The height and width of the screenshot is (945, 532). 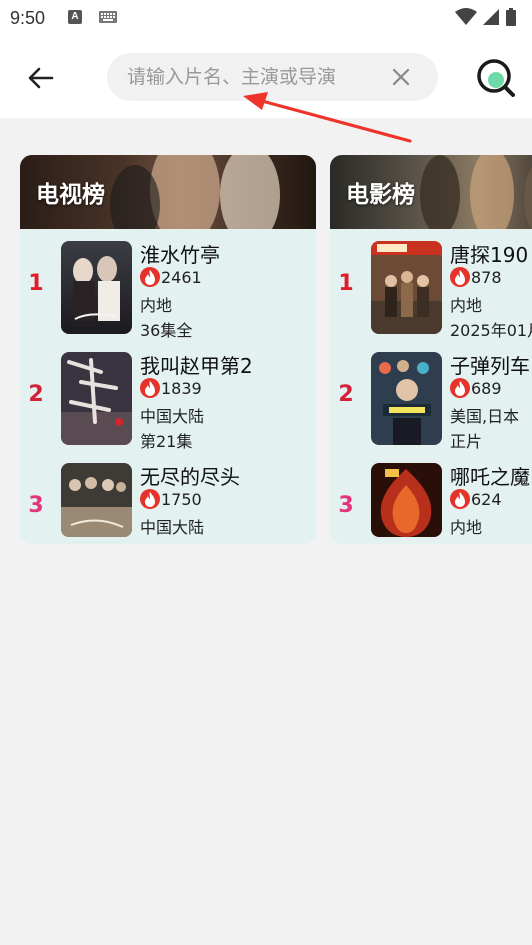 I want to click on item-title: 淮水竹亭, so click(x=180, y=255).